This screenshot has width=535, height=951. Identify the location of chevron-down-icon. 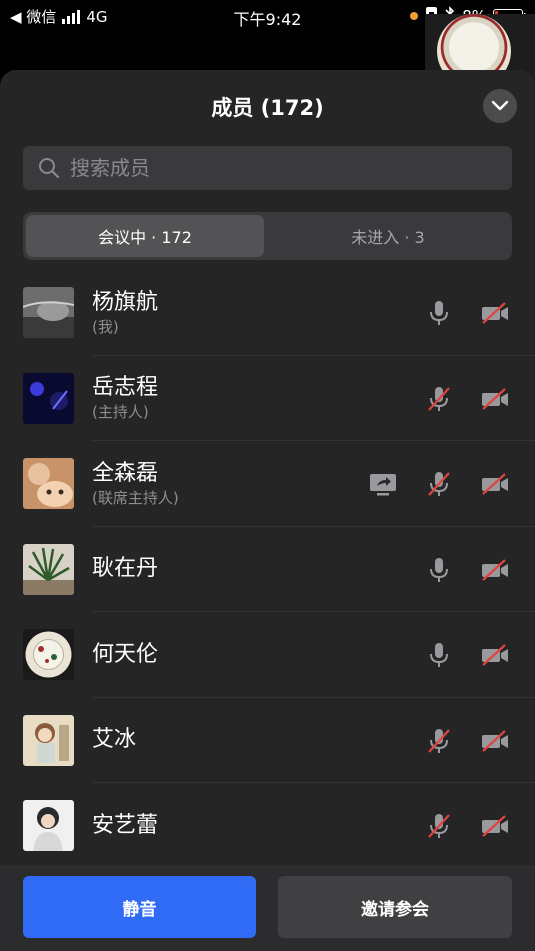
(500, 105).